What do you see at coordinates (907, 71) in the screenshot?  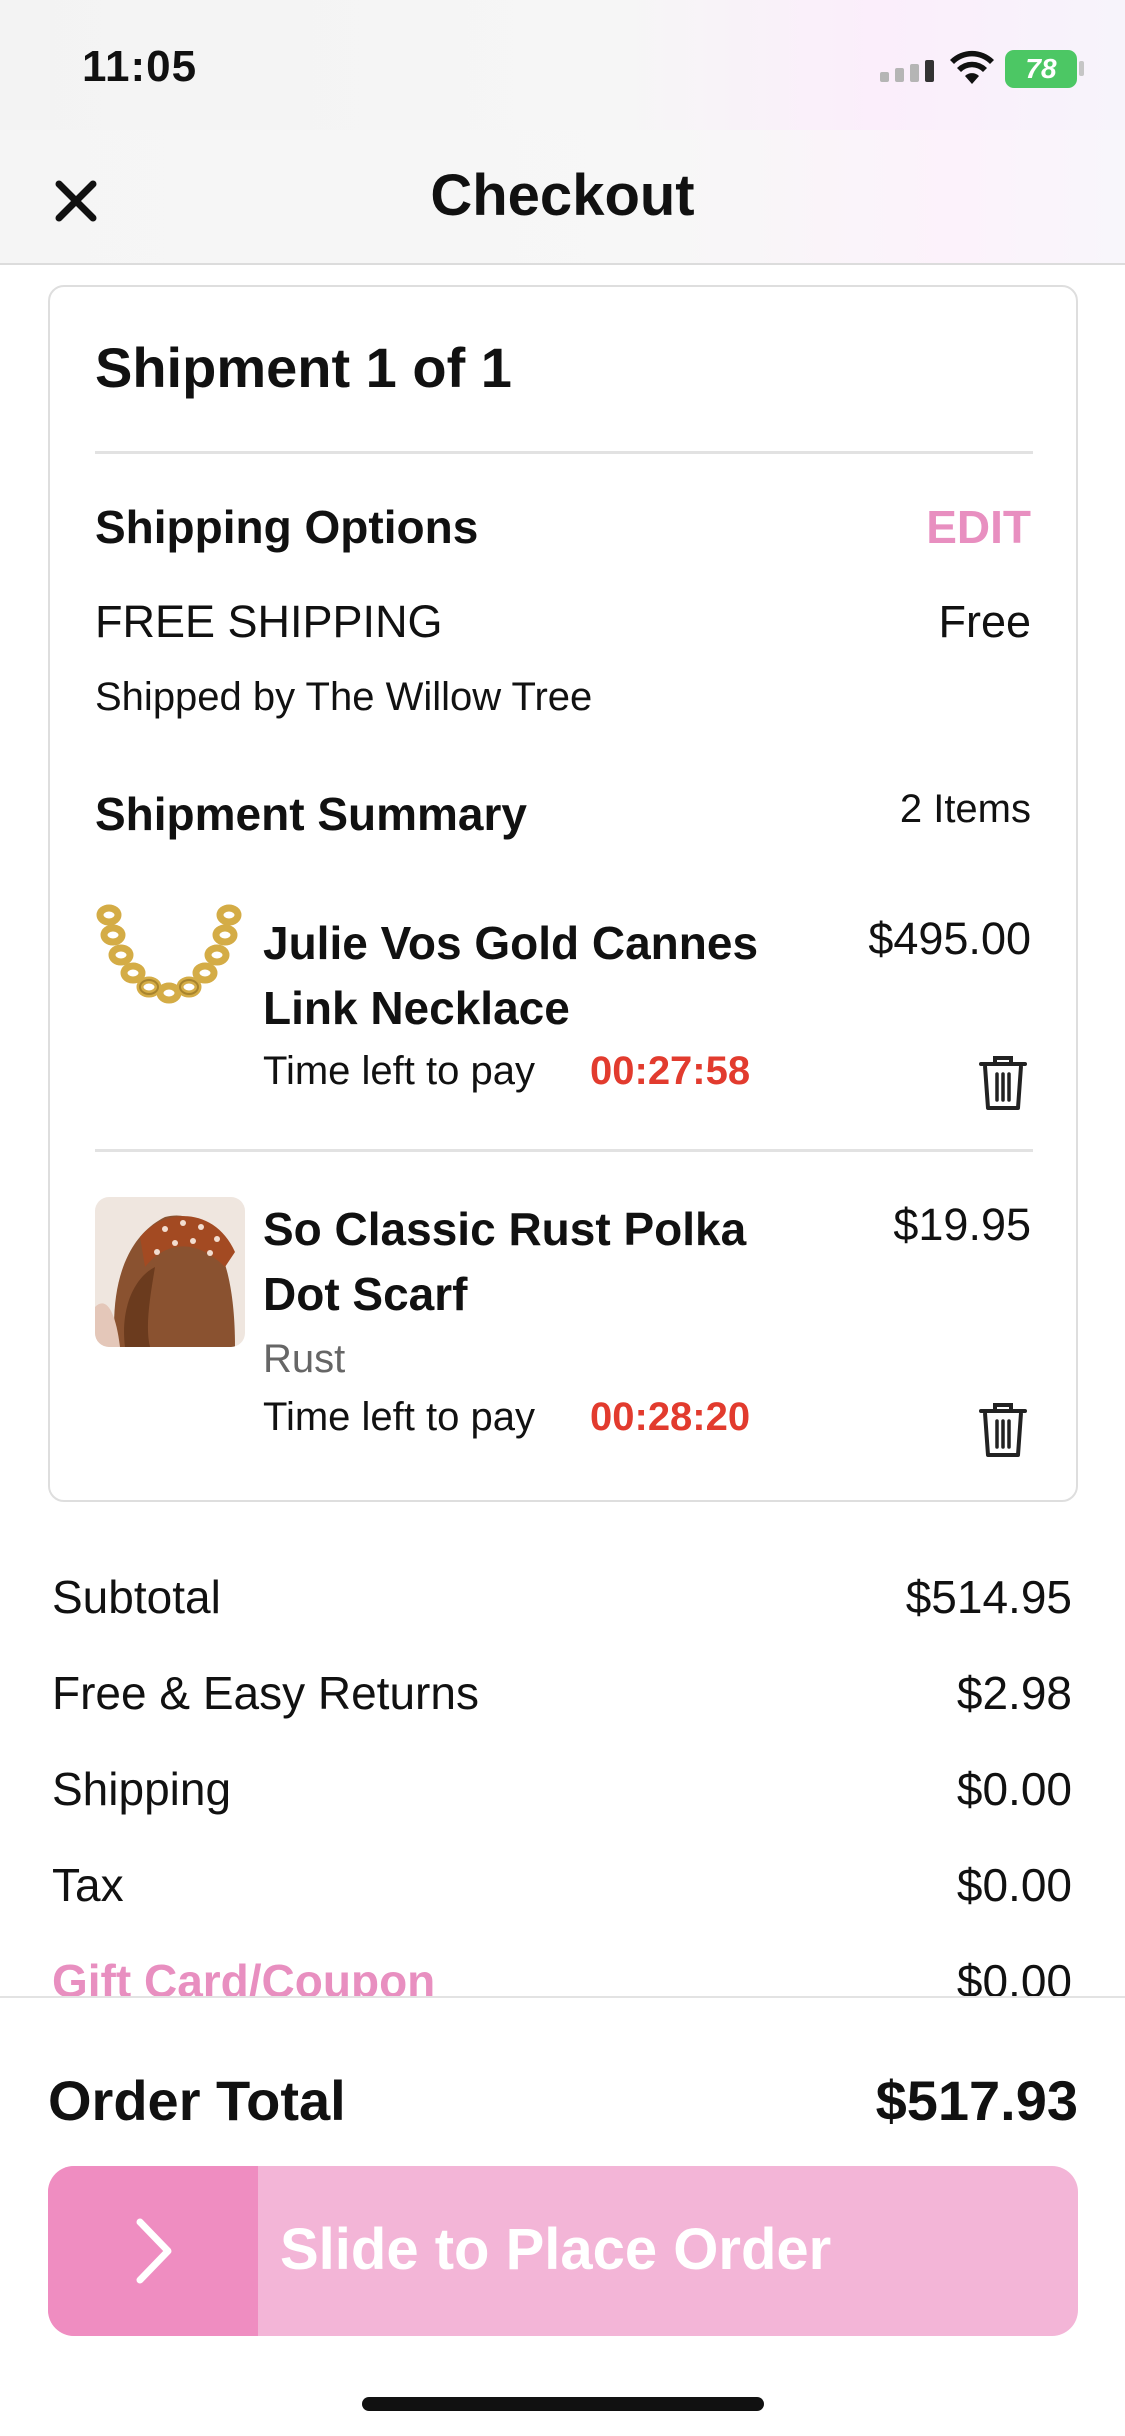 I see `cellular-signal-icon` at bounding box center [907, 71].